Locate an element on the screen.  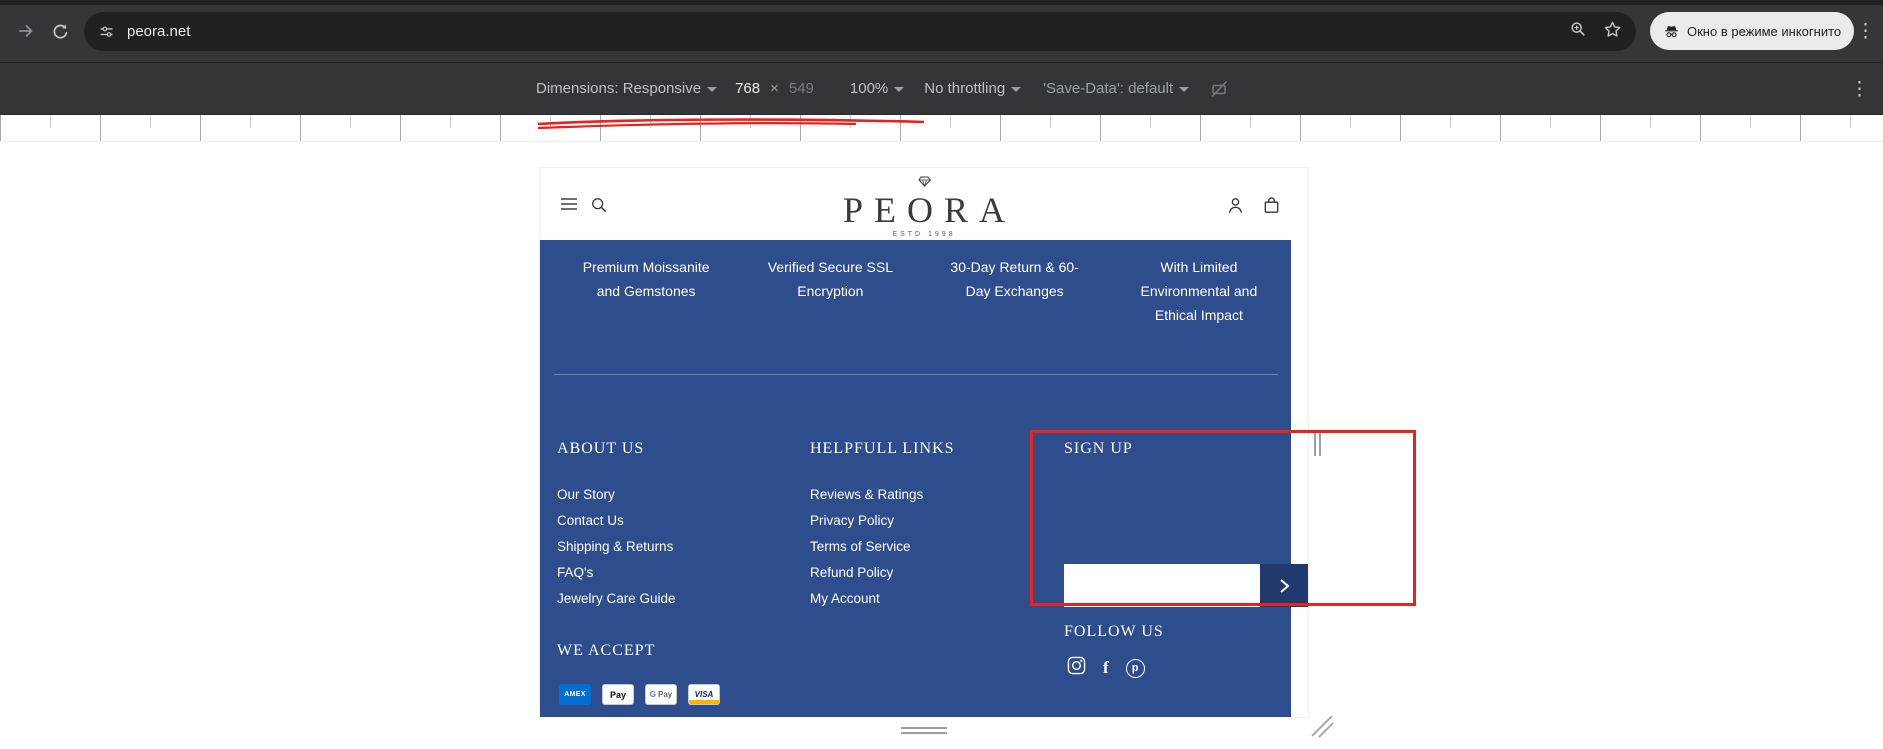
chevron-right-icon is located at coordinates (1285, 585).